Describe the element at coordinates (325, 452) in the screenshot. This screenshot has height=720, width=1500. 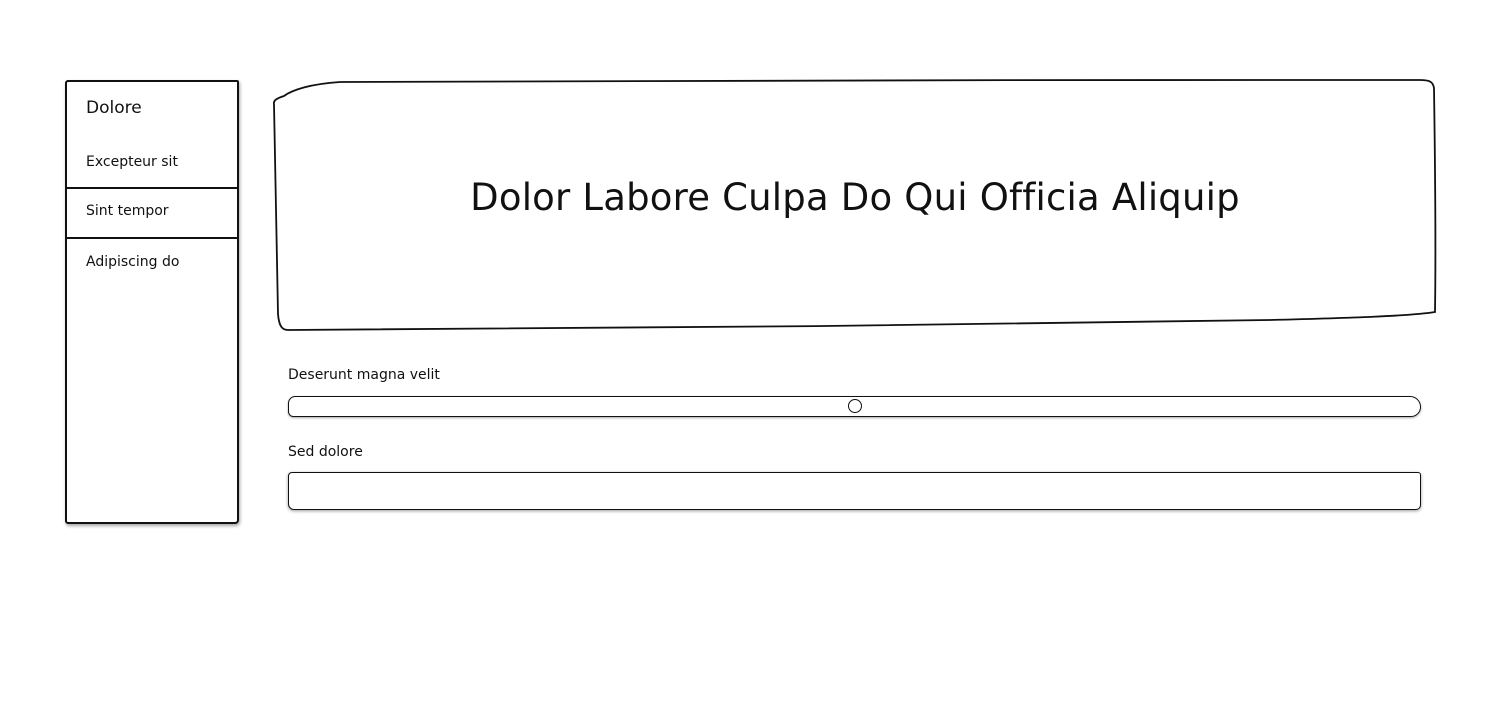
I see `text-field-label: Sed dolore` at that location.